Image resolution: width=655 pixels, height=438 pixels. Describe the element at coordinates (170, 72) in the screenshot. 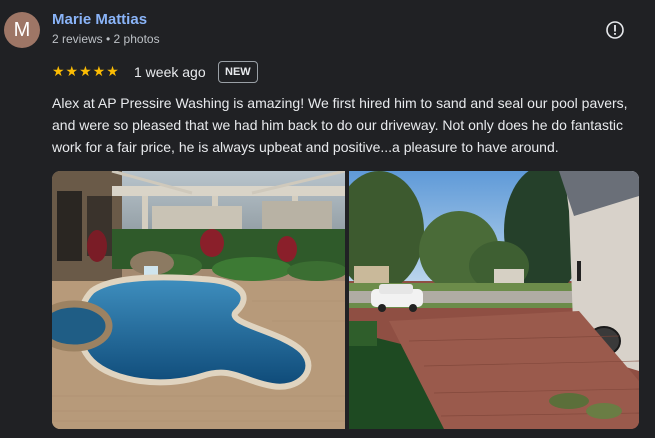

I see `review-time: 1 week ago` at that location.